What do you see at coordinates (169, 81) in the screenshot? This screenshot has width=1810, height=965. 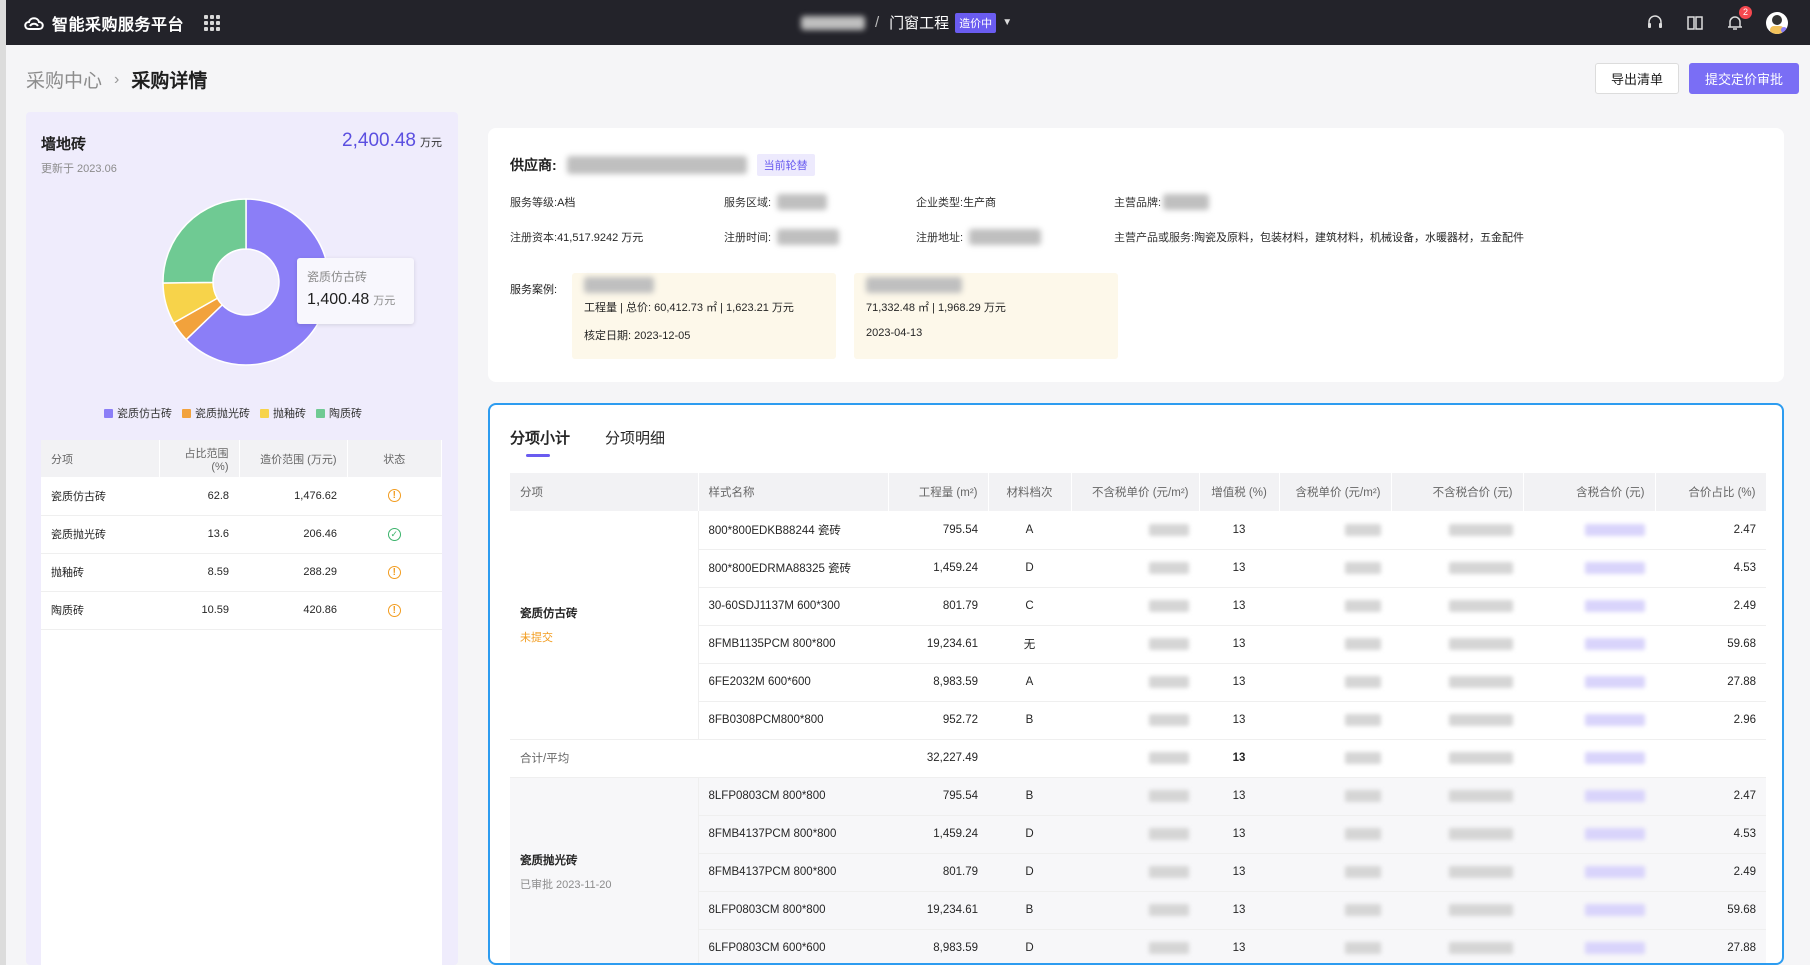 I see `page-title: 采购详情` at bounding box center [169, 81].